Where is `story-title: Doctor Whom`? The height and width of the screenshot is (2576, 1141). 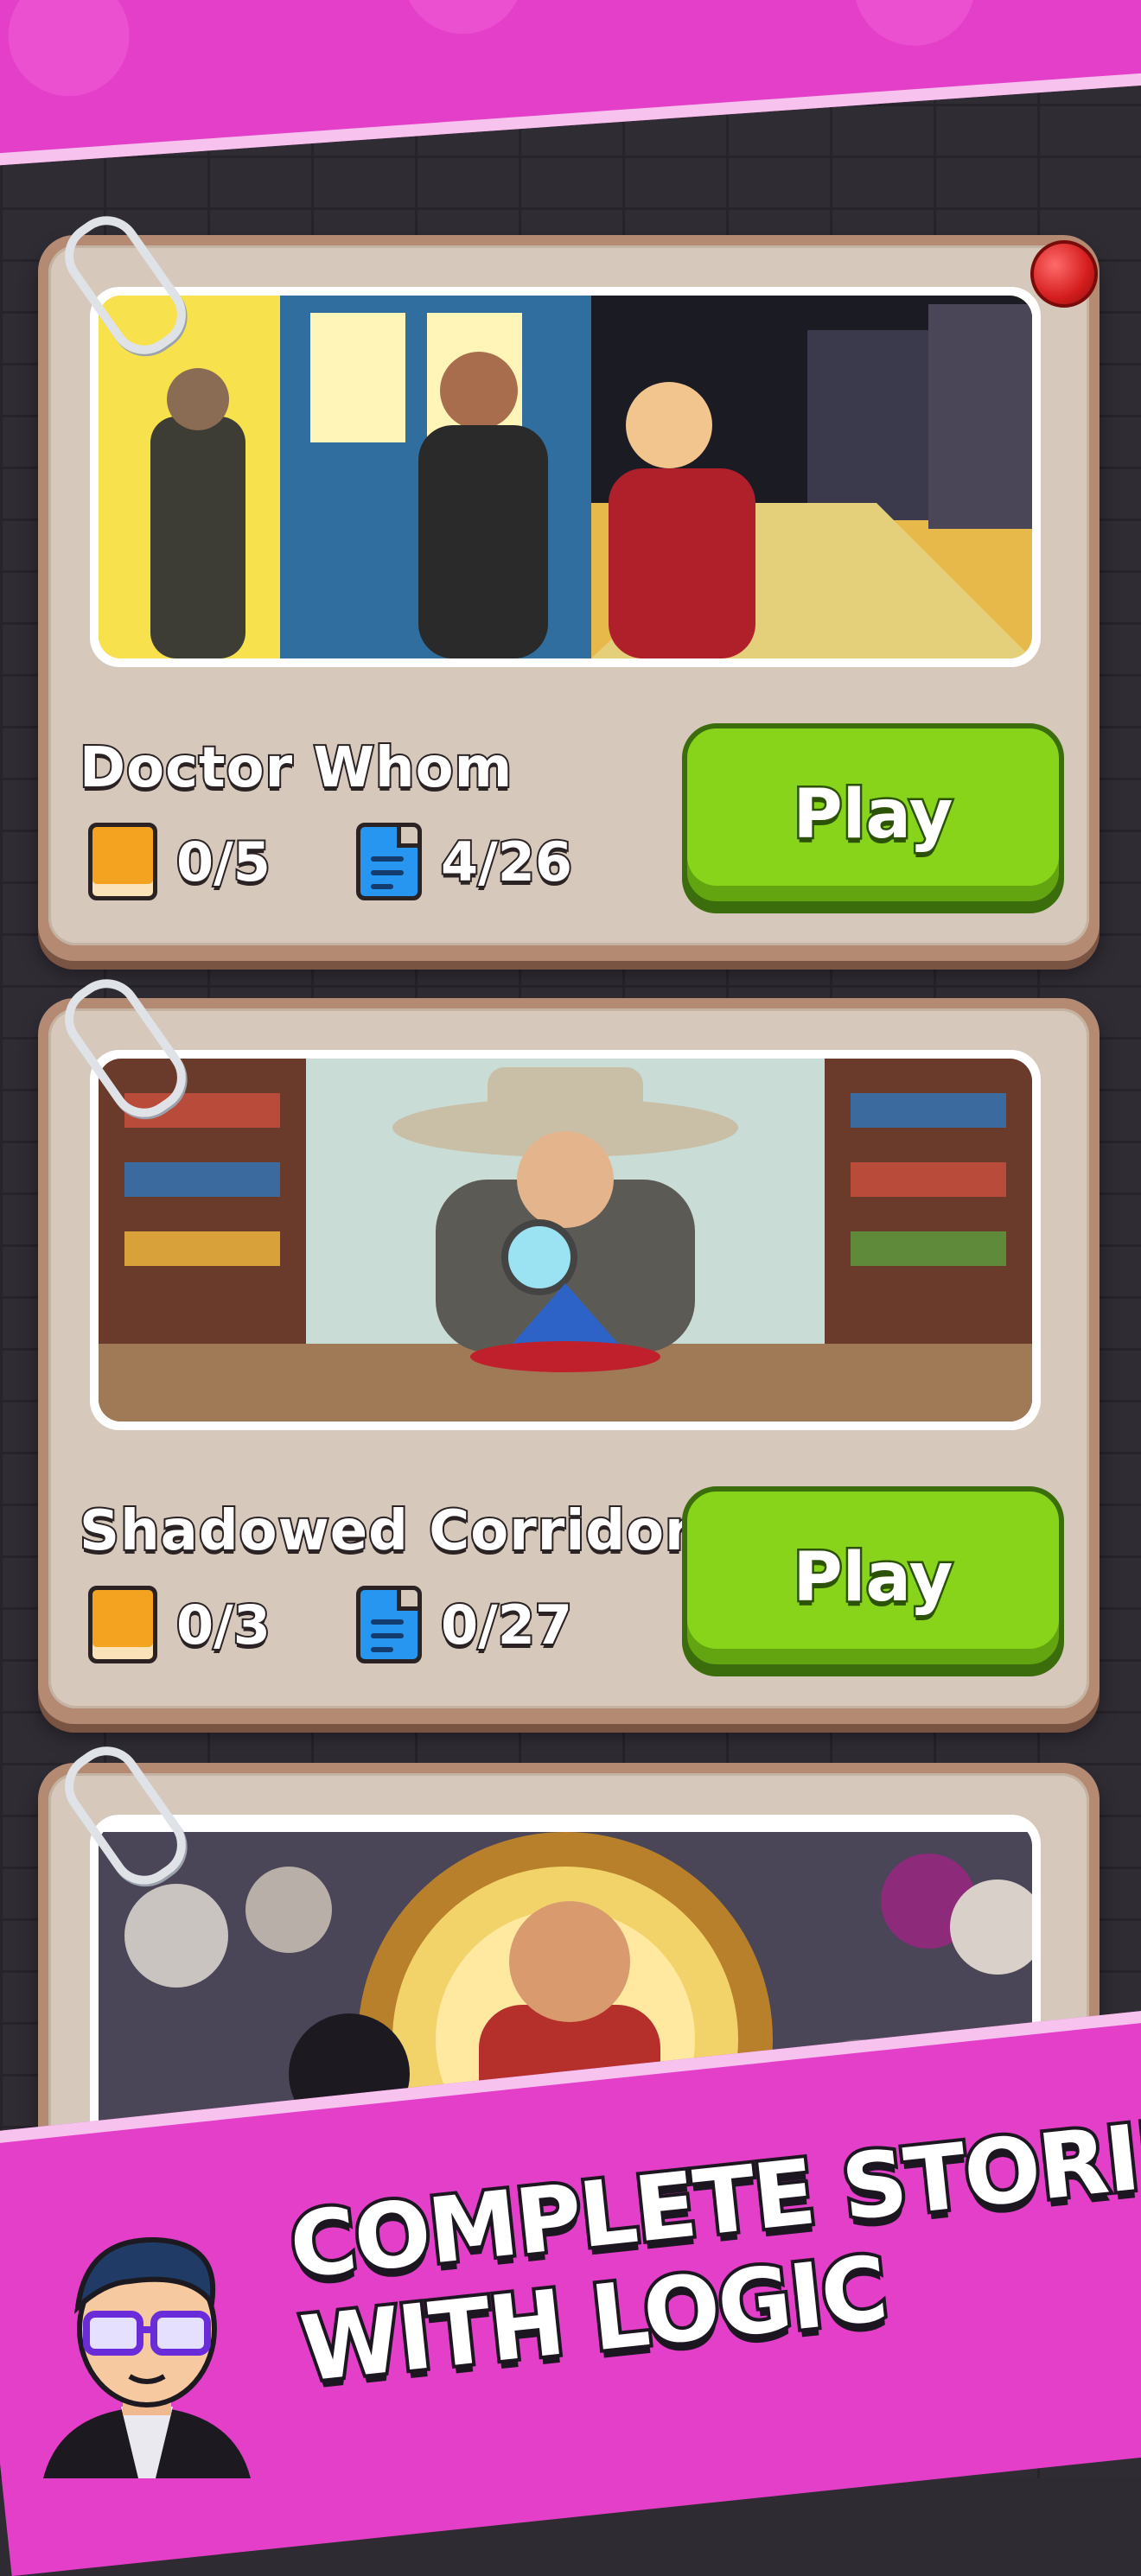 story-title: Doctor Whom is located at coordinates (295, 769).